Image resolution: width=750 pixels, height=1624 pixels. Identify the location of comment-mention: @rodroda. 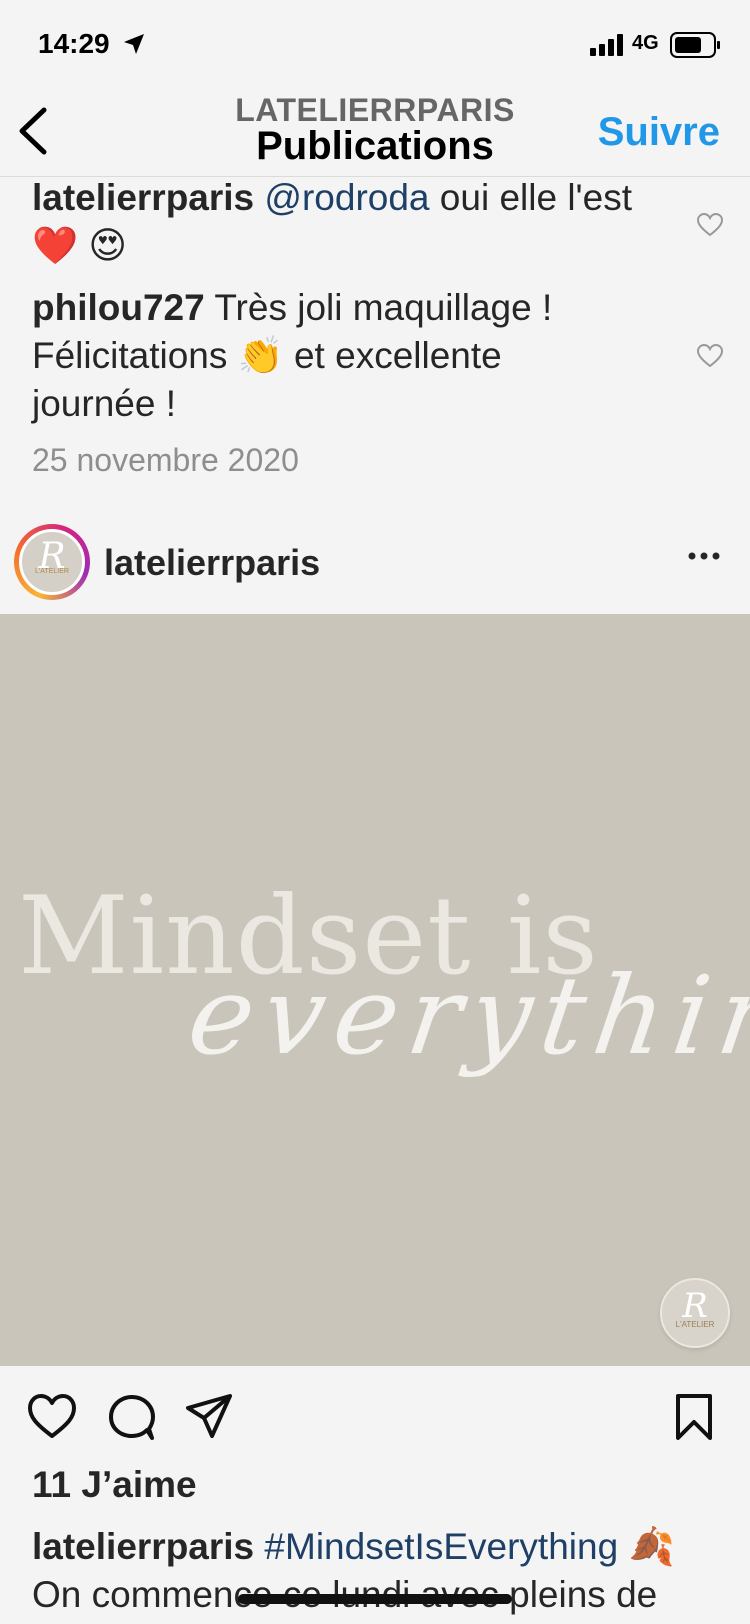
(346, 197).